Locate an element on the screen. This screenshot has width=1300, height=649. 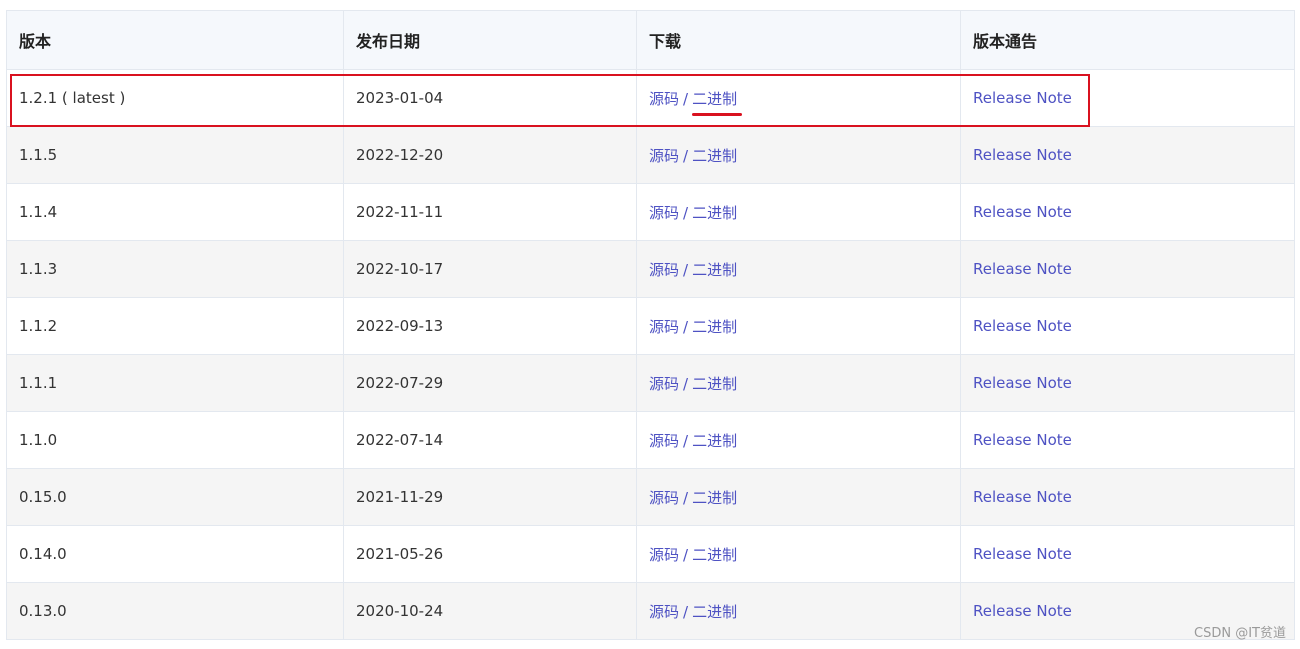
table-row: 0.13.0 2020-10-24 源码 / 二进制 Release Note is located at coordinates (650, 611).